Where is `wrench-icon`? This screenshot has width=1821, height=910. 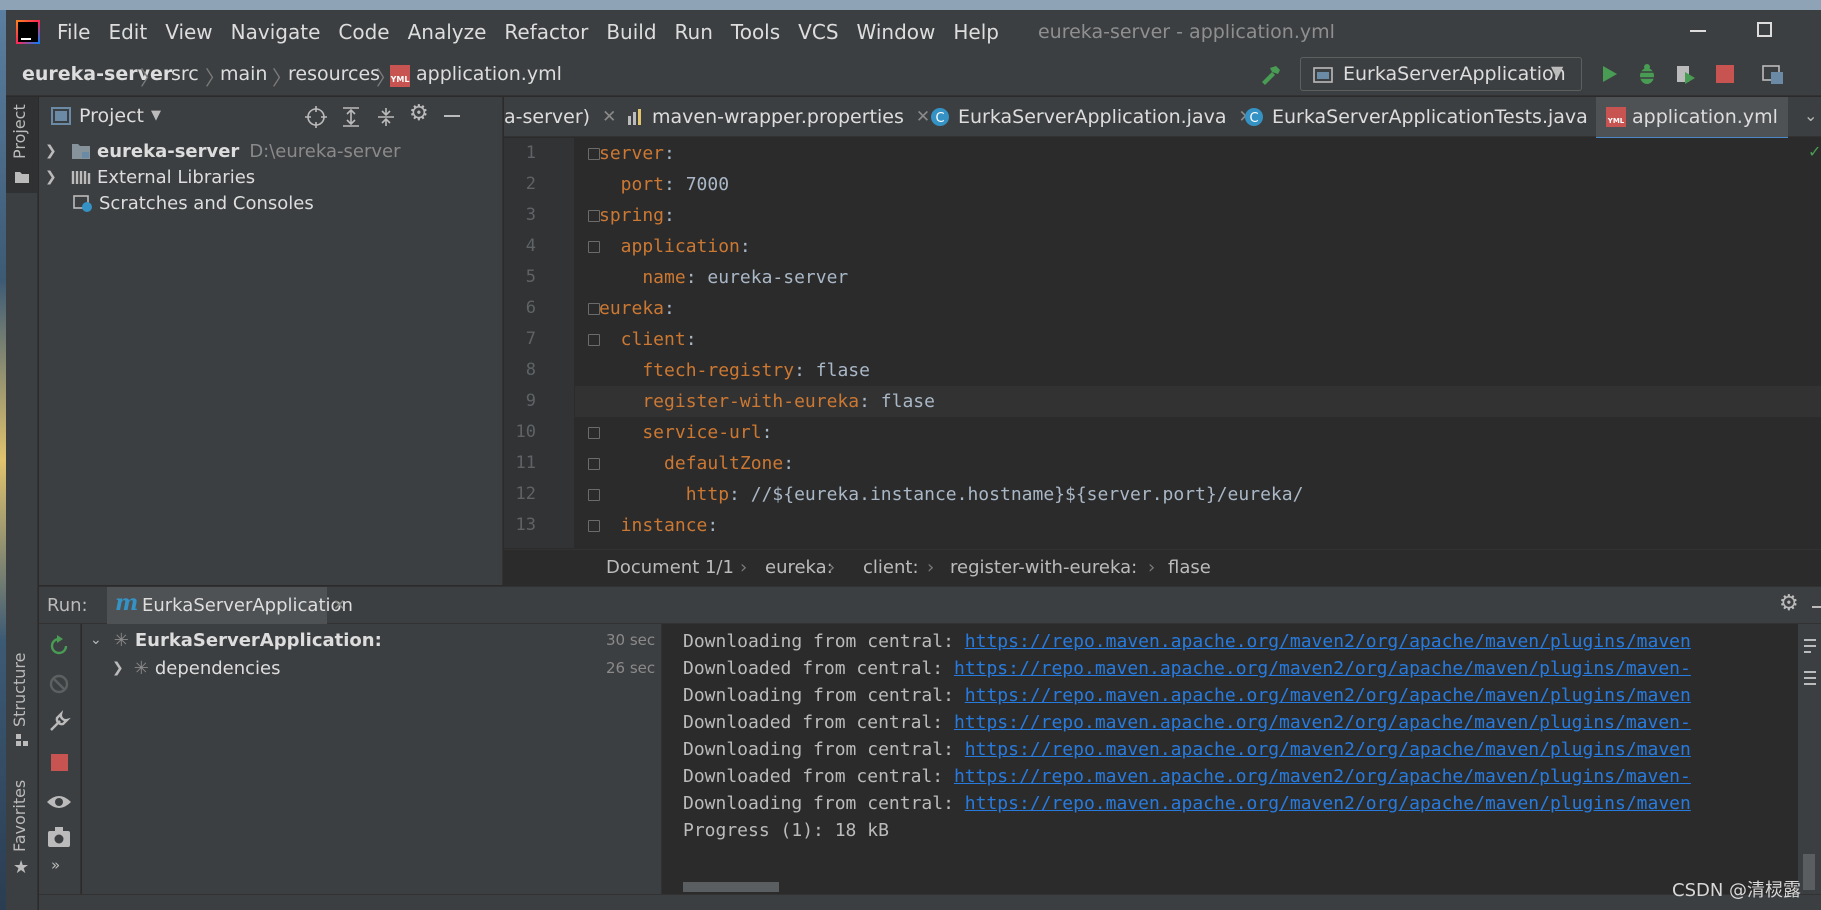
wrench-icon is located at coordinates (59, 722).